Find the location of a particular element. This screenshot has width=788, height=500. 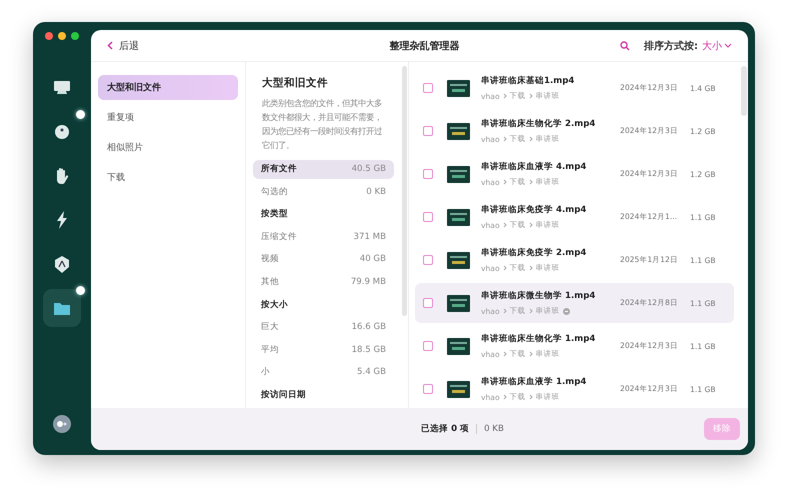

filter-item: 其他 79.9 MB is located at coordinates (323, 282).